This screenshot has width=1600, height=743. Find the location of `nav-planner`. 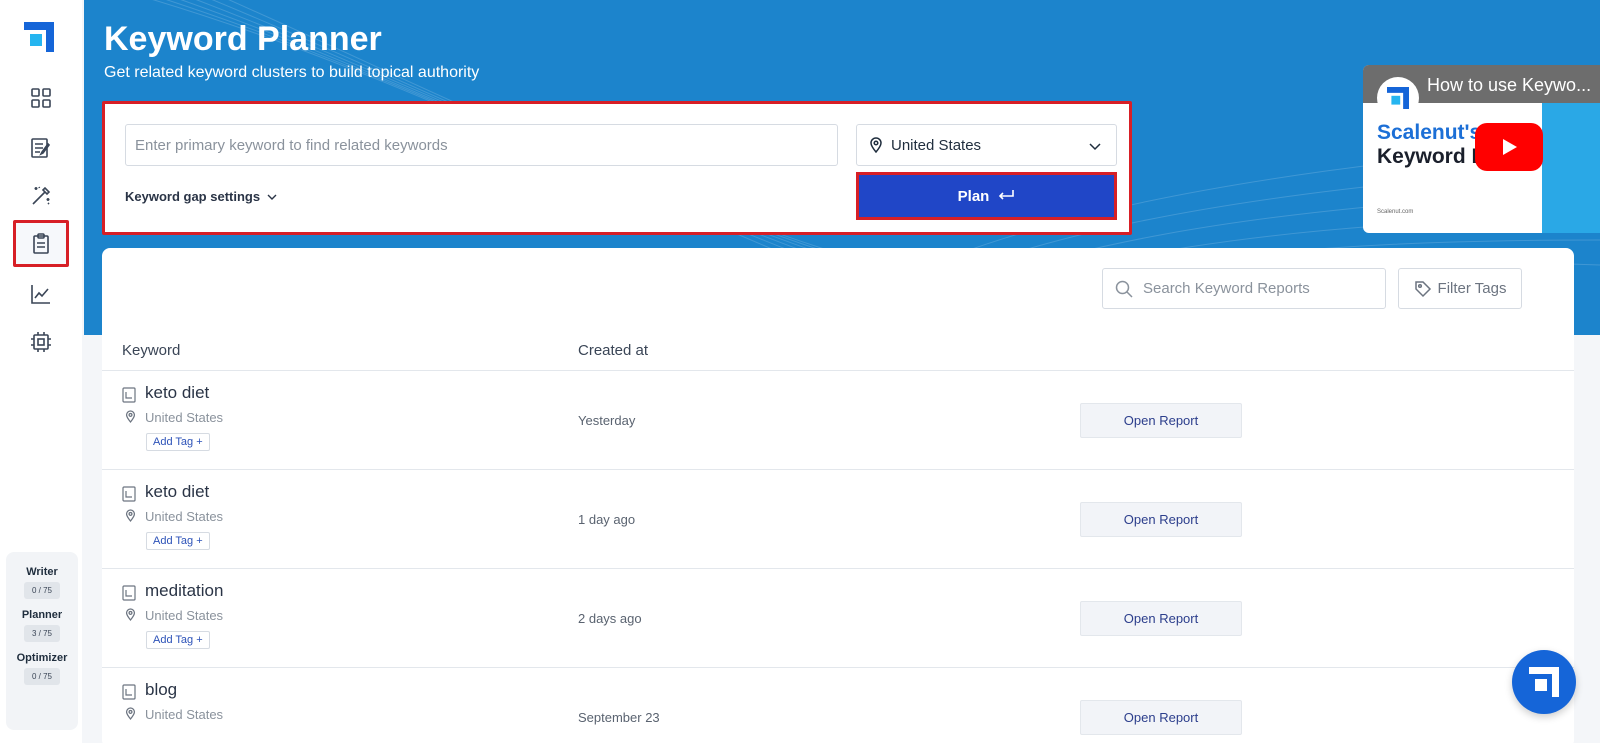

nav-planner is located at coordinates (41, 243).